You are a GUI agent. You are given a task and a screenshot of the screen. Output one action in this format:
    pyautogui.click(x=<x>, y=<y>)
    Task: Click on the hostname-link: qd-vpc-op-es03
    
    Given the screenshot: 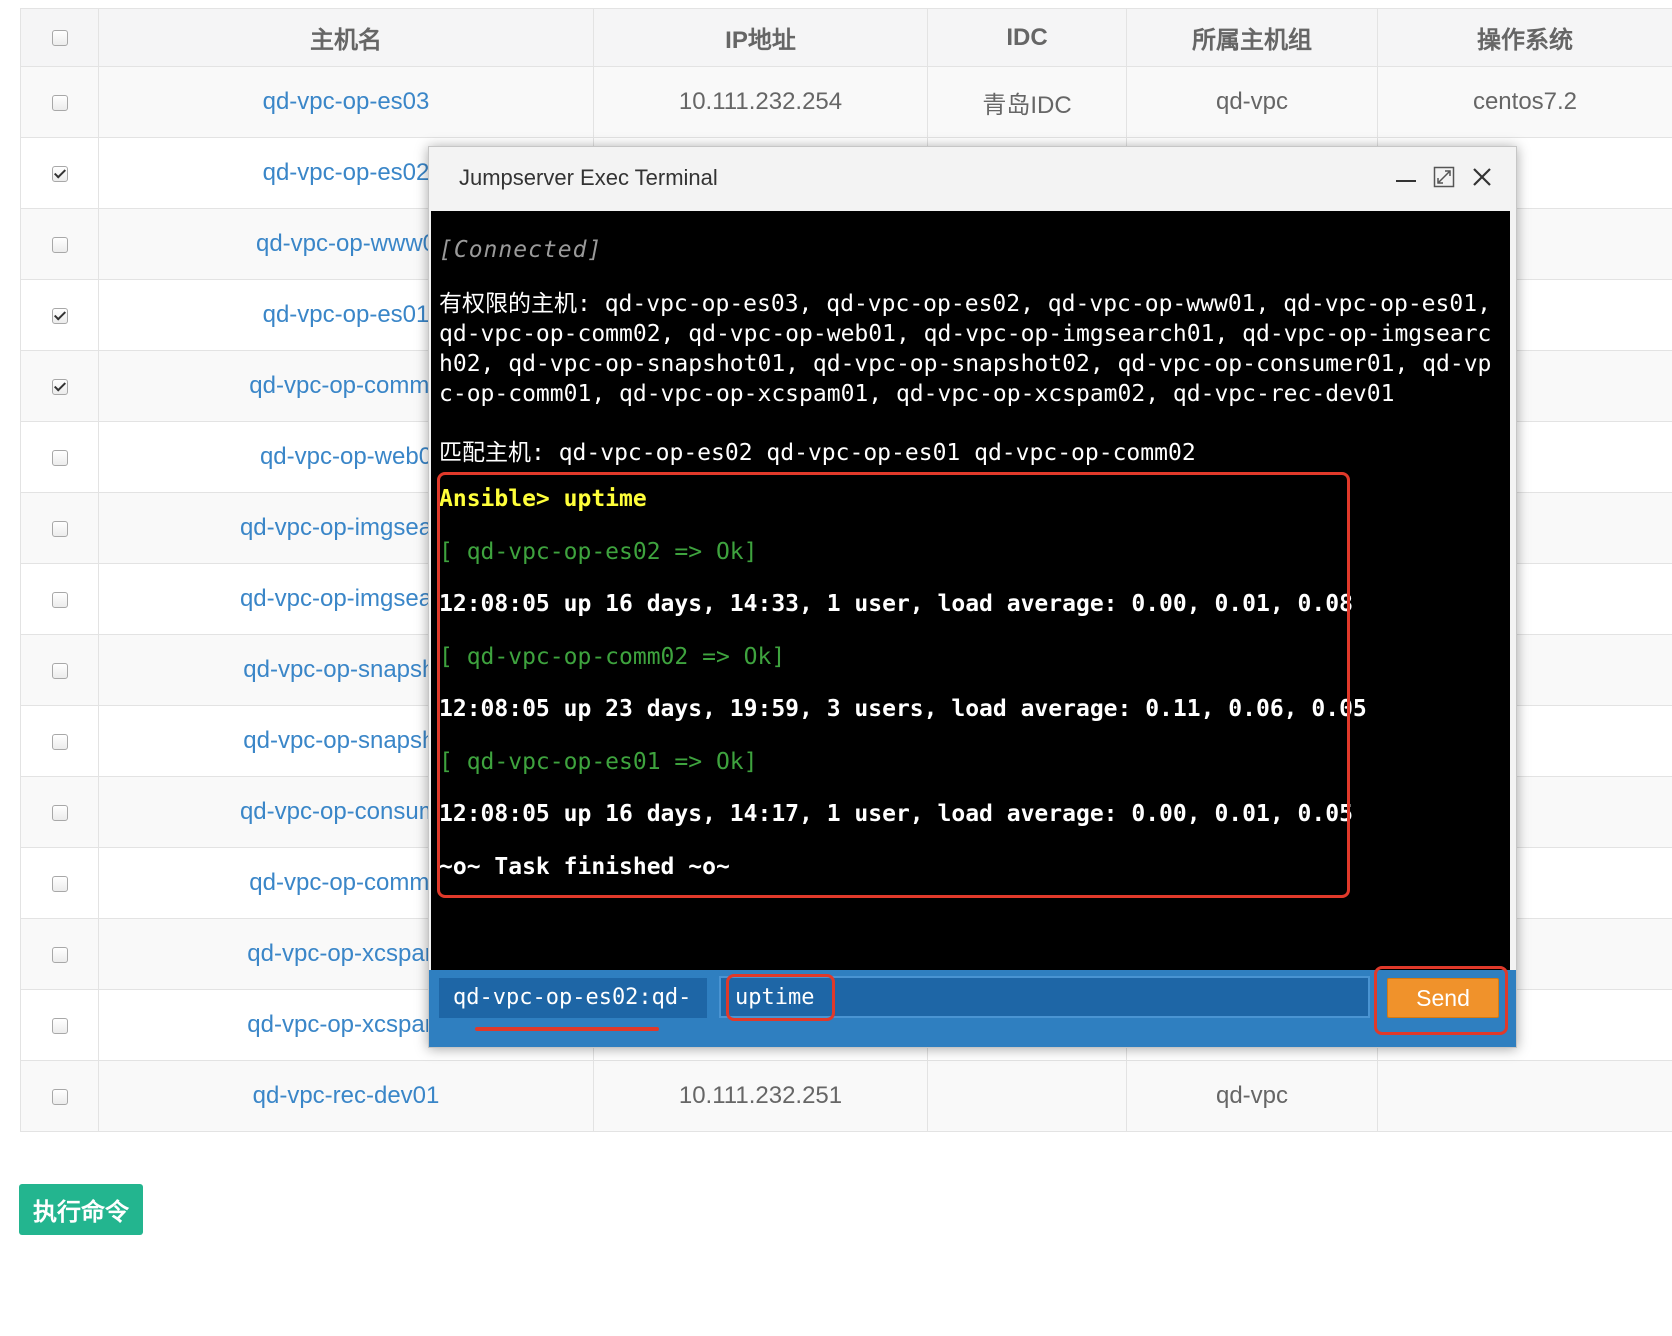 What is the action you would take?
    pyautogui.click(x=346, y=101)
    